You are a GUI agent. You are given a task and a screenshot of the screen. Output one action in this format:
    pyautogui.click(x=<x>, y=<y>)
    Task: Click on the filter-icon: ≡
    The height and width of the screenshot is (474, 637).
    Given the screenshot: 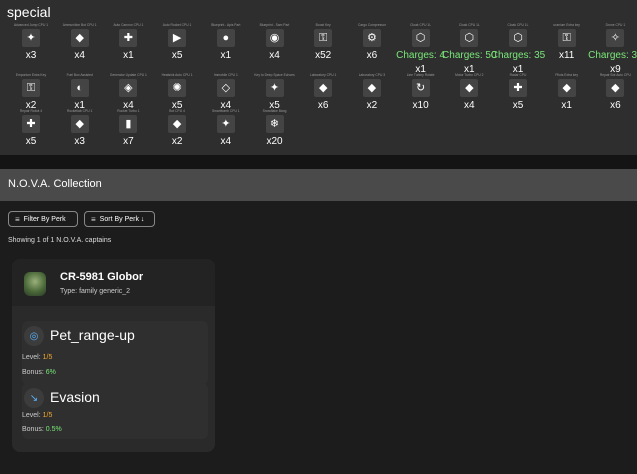 What is the action you would take?
    pyautogui.click(x=17, y=219)
    